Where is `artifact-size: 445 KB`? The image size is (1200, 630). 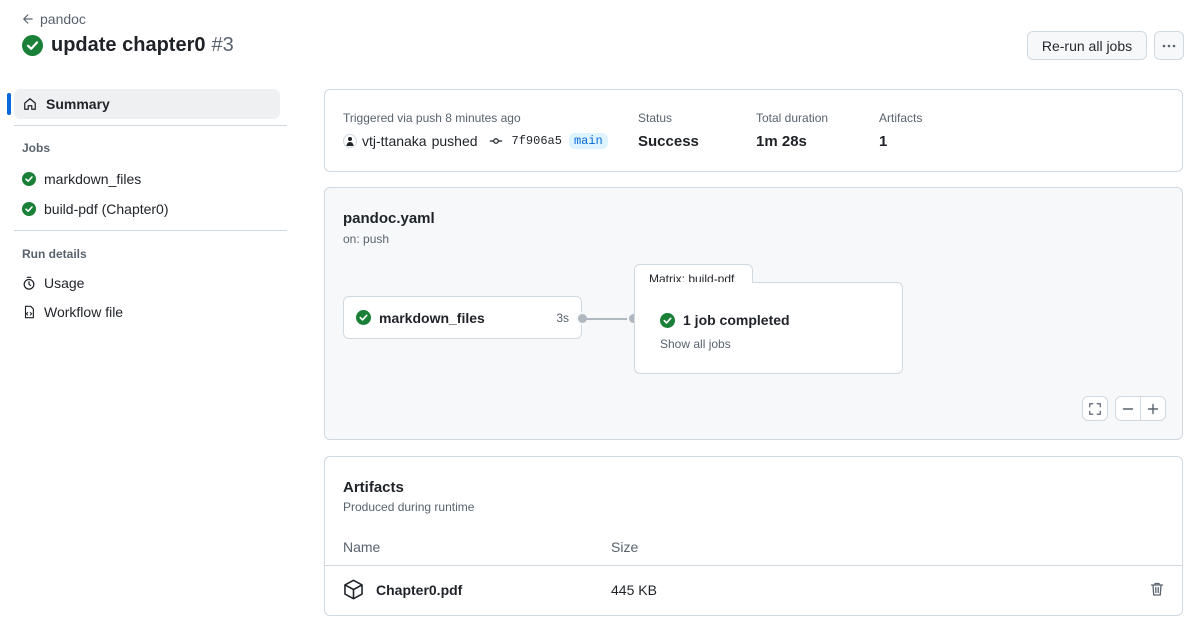
artifact-size: 445 KB is located at coordinates (634, 590).